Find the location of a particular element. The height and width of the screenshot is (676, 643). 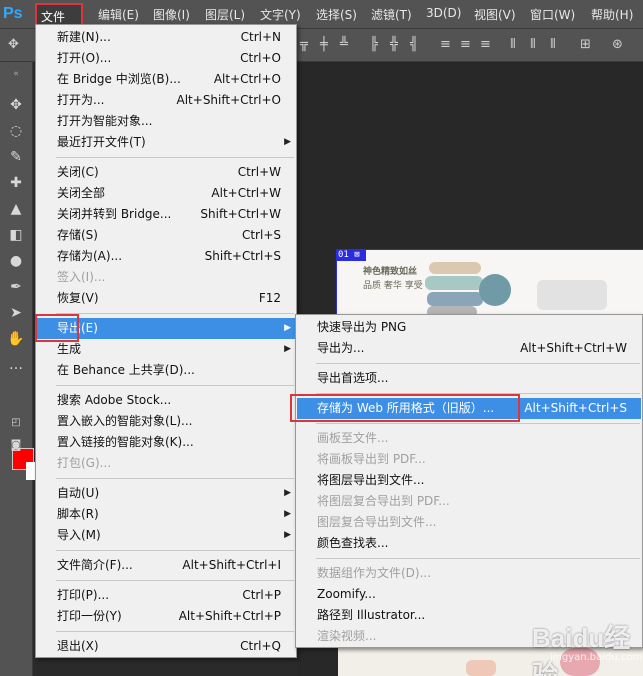

file-menu-item: 打印一份(Y) Alt+Shift+Ctrl+P is located at coordinates (166, 616).